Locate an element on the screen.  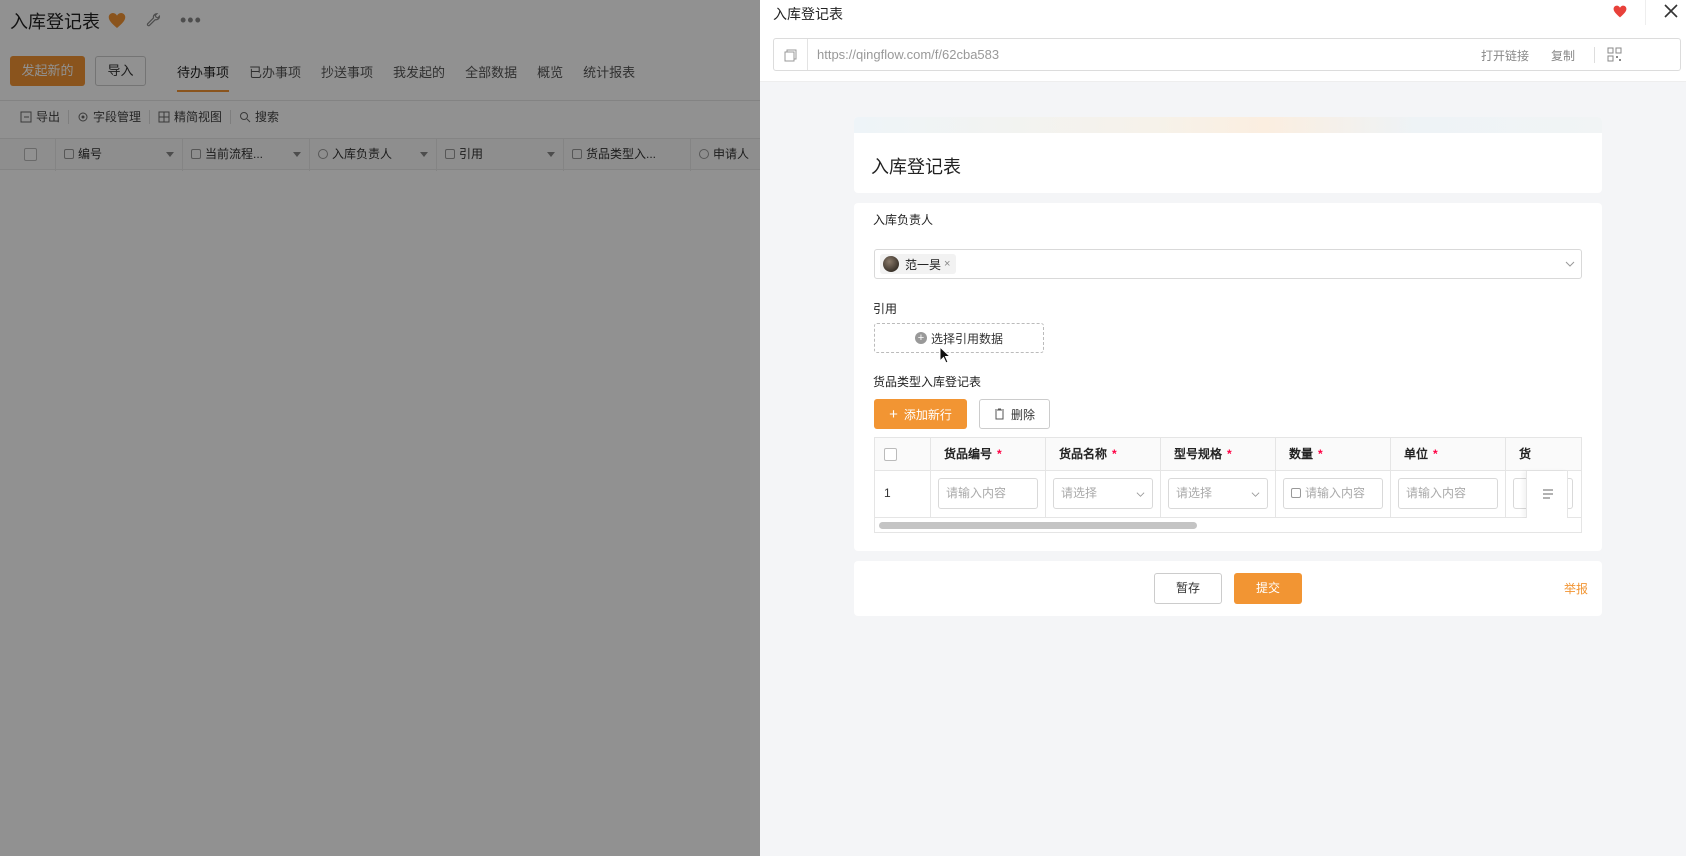
horizontal-scrollbar is located at coordinates (1228, 525).